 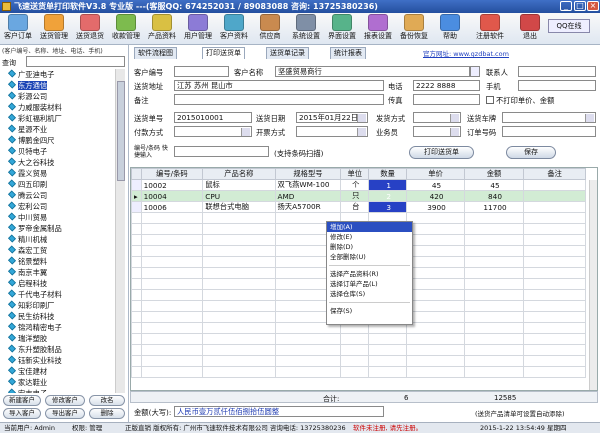 I want to click on table-row: ▸ 10004 CPU AMD 只 2 420 840, so click(x=358, y=196).